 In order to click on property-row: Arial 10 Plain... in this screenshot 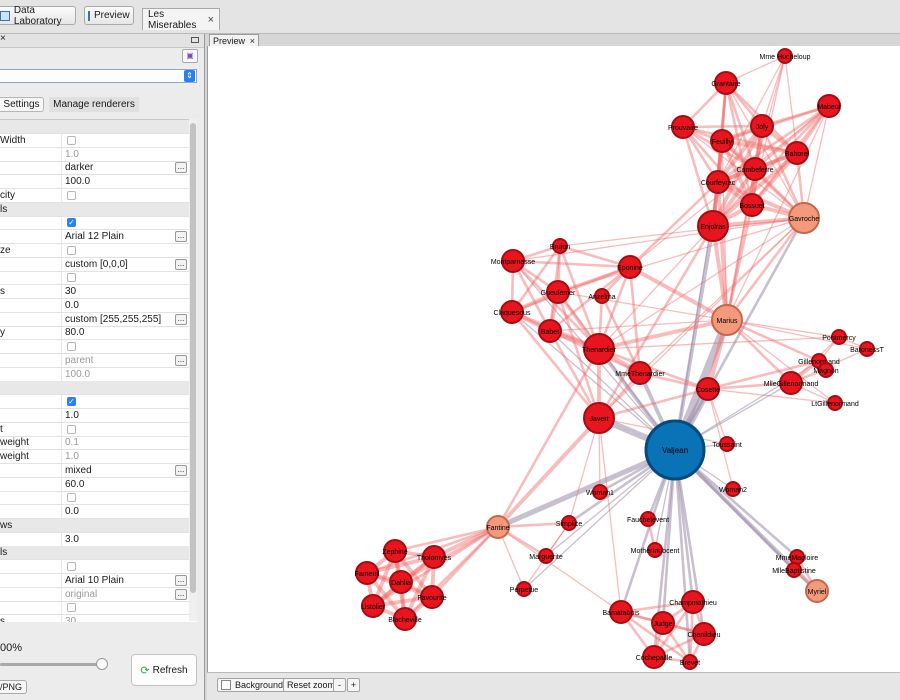, I will do `click(94, 580)`.